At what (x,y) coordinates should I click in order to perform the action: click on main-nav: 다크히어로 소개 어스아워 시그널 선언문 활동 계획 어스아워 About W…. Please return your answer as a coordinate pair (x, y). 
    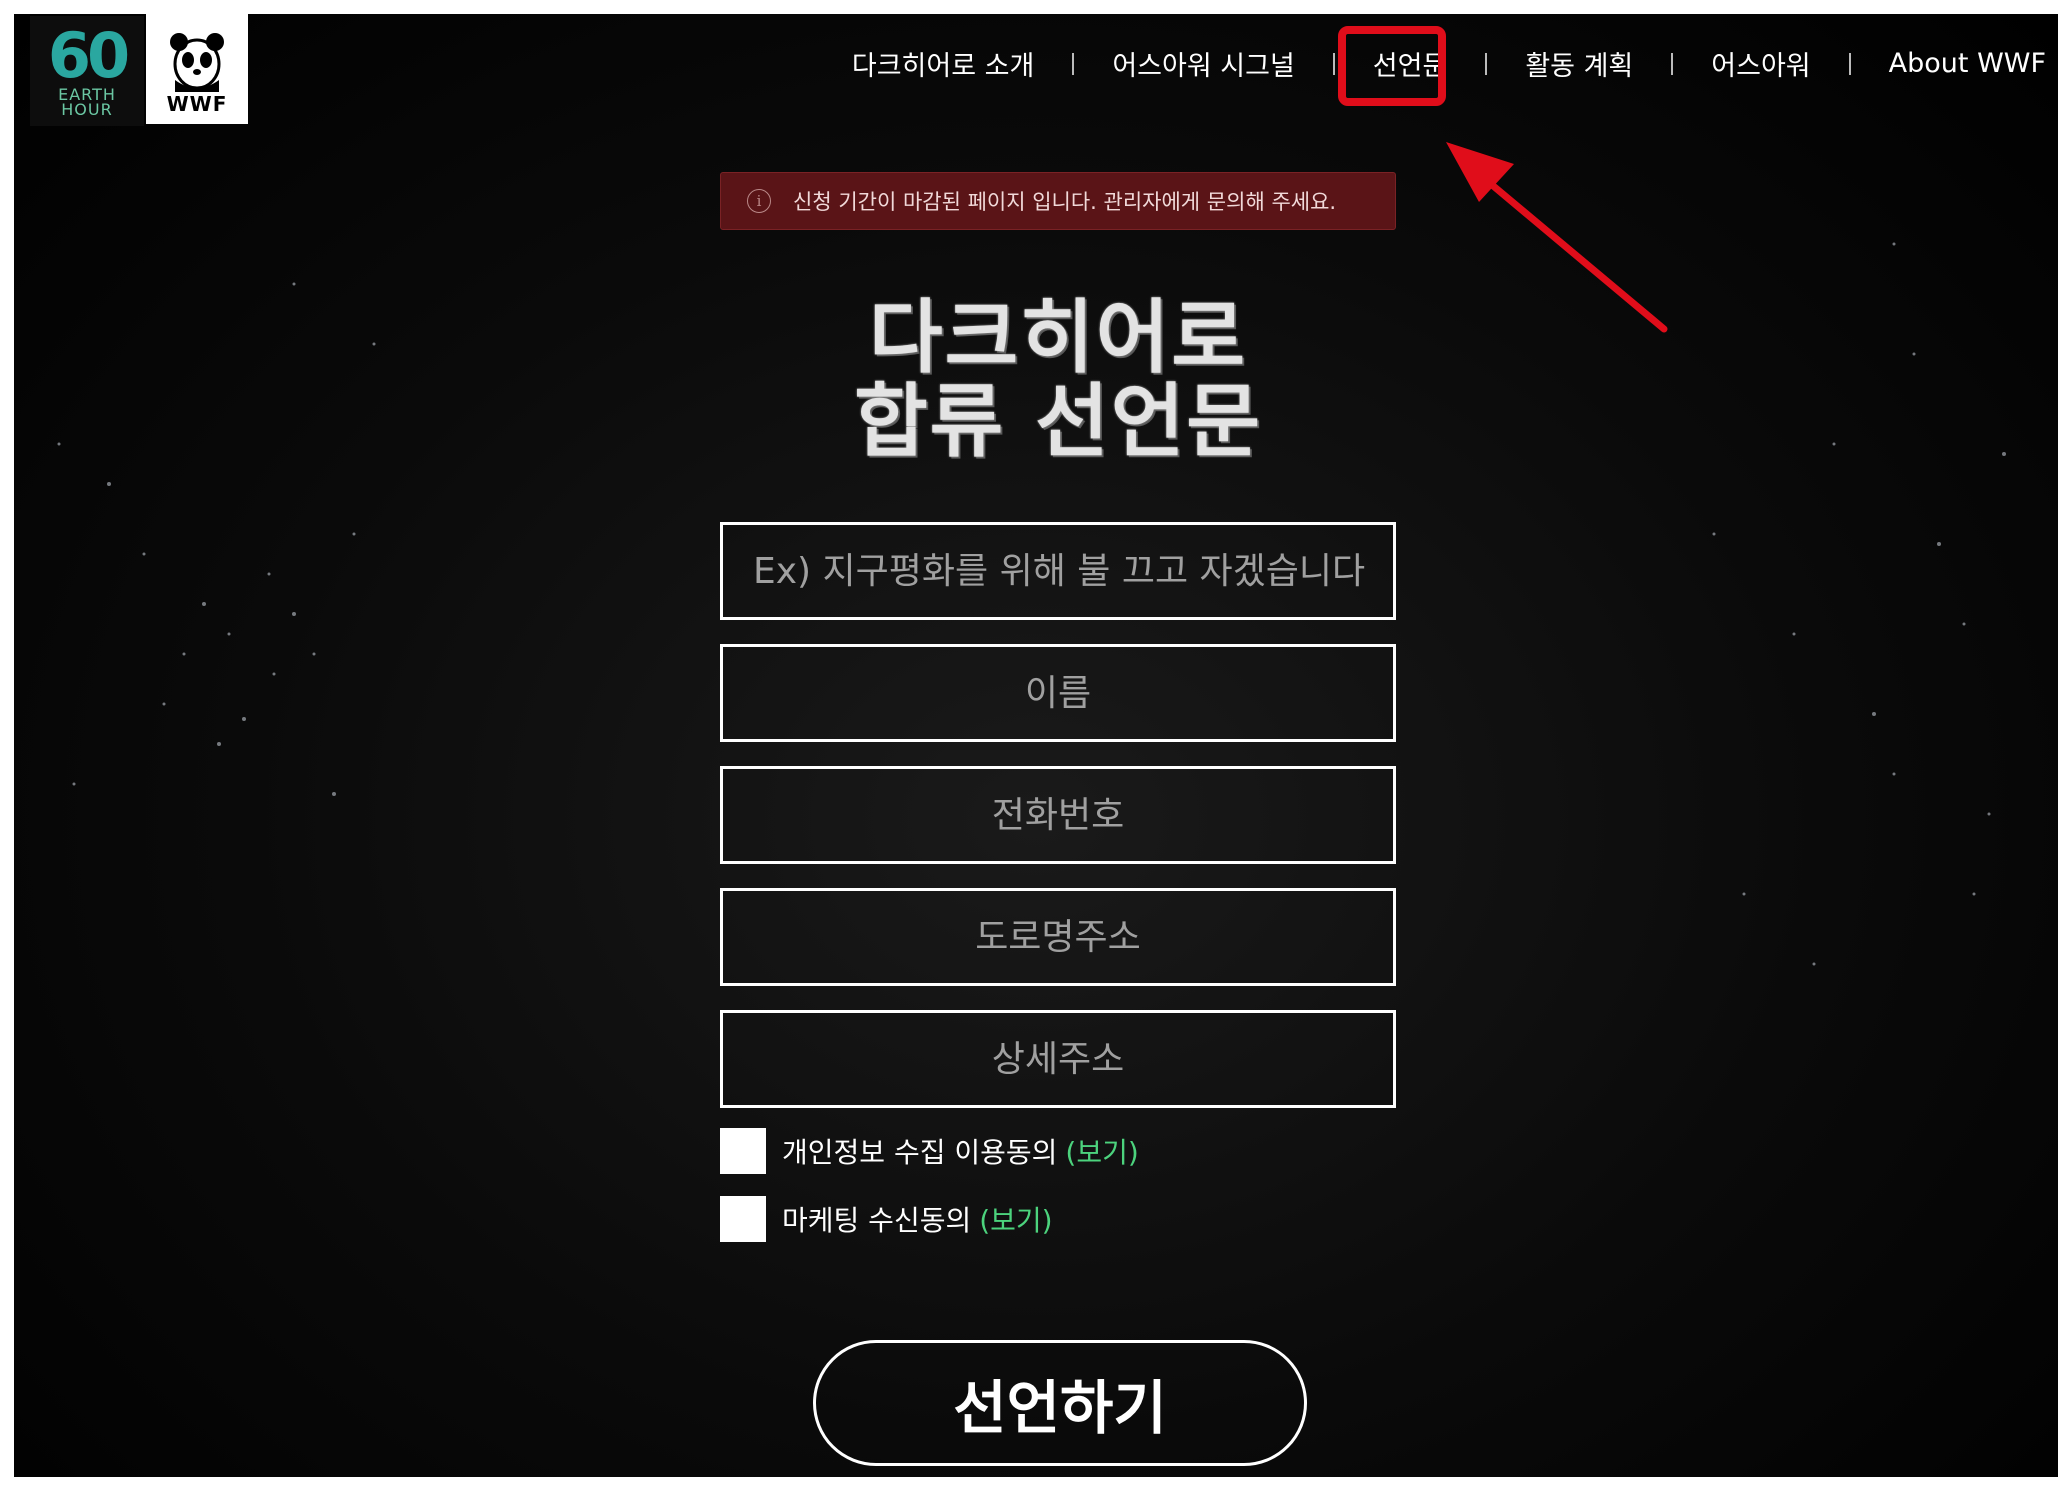
    Looking at the image, I should click on (1449, 63).